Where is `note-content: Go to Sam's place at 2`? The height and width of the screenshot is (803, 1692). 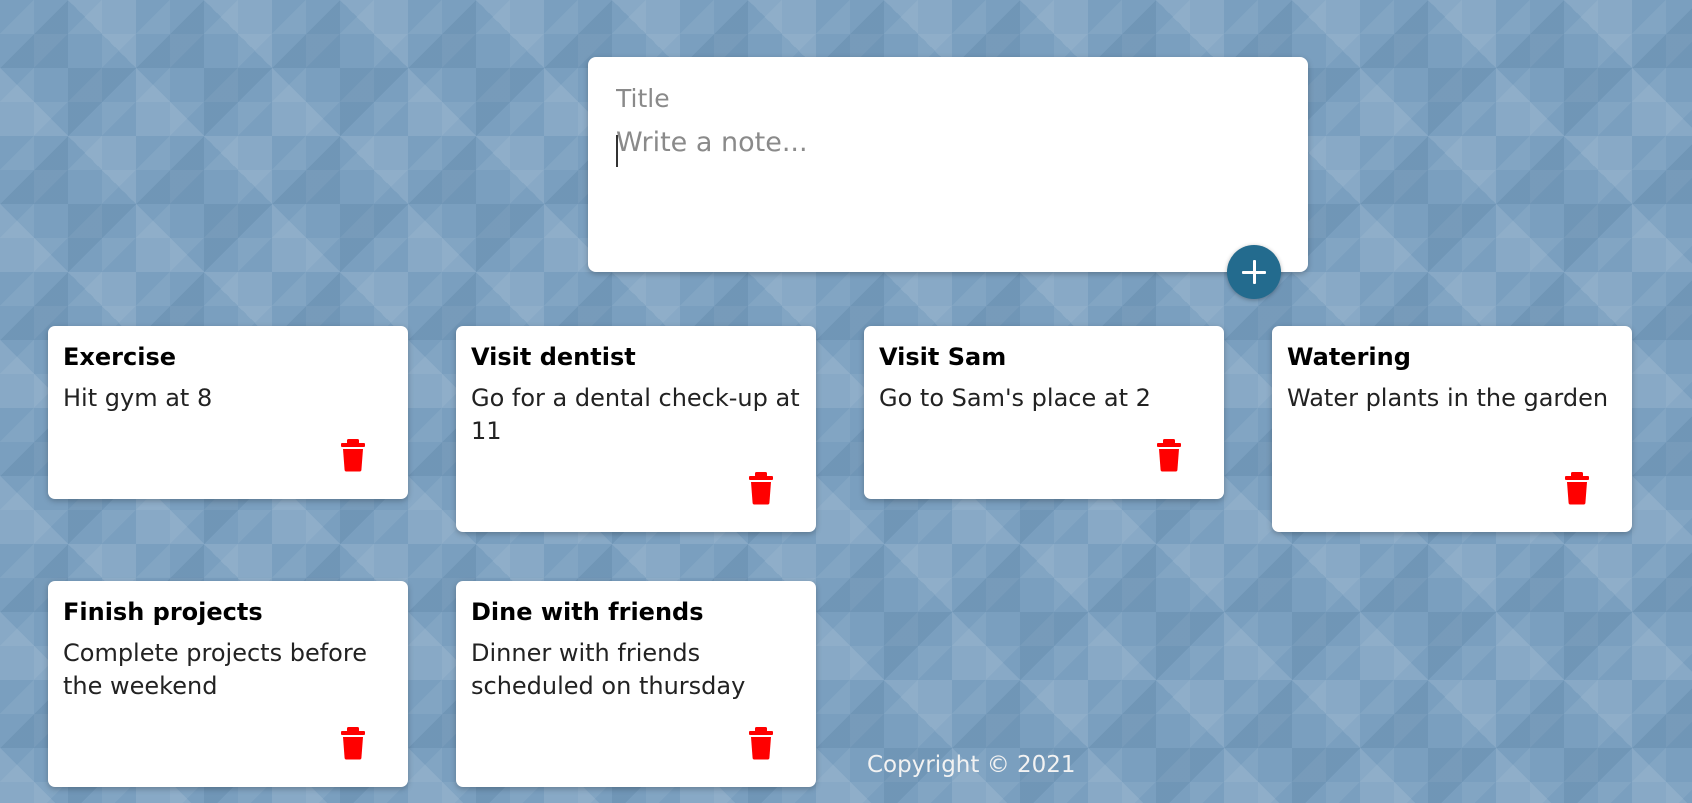
note-content: Go to Sam's place at 2 is located at coordinates (1015, 398).